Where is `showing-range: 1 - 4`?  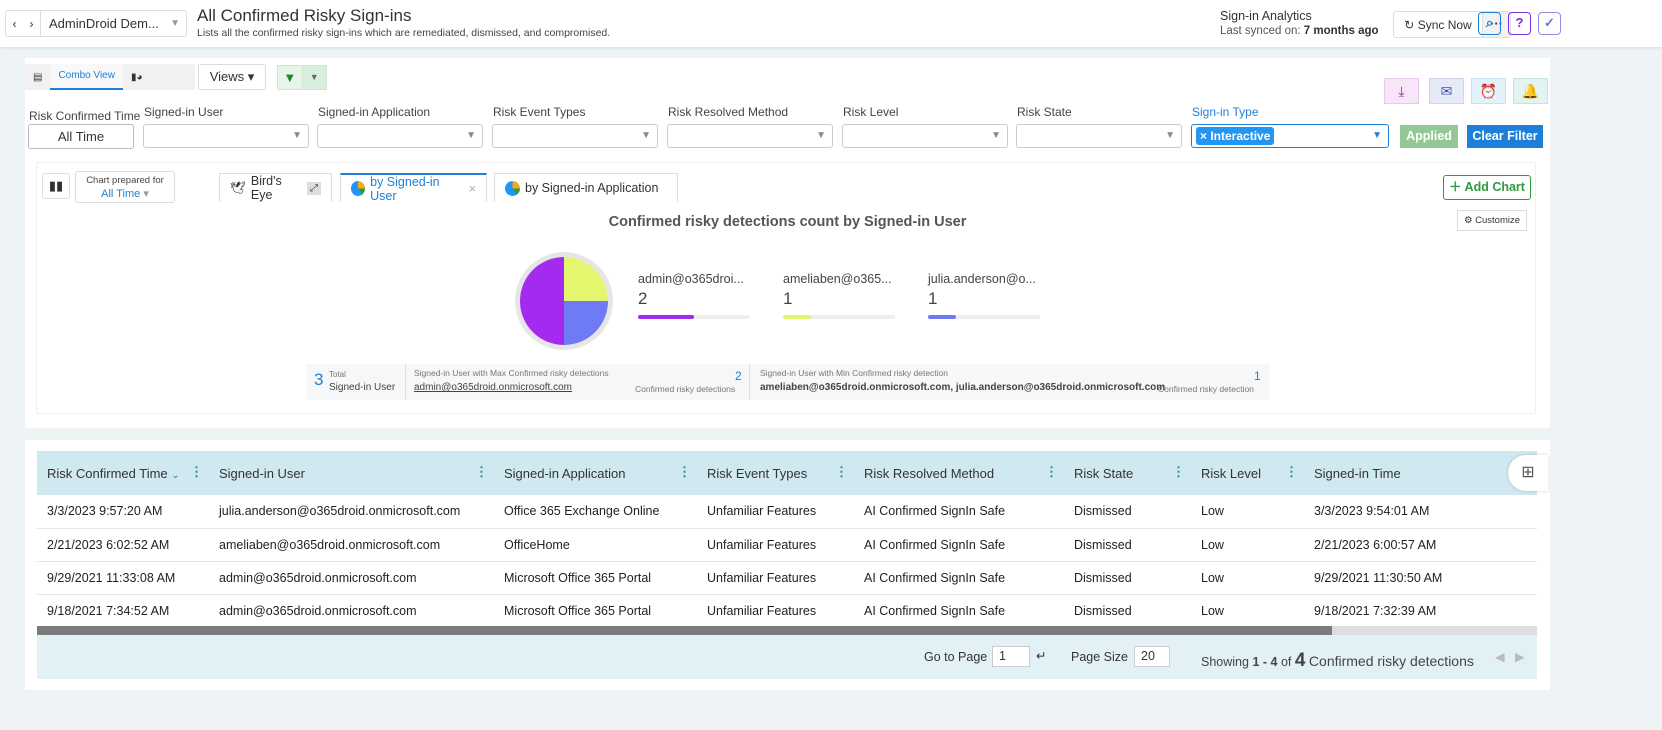
showing-range: 1 - 4 is located at coordinates (1265, 662).